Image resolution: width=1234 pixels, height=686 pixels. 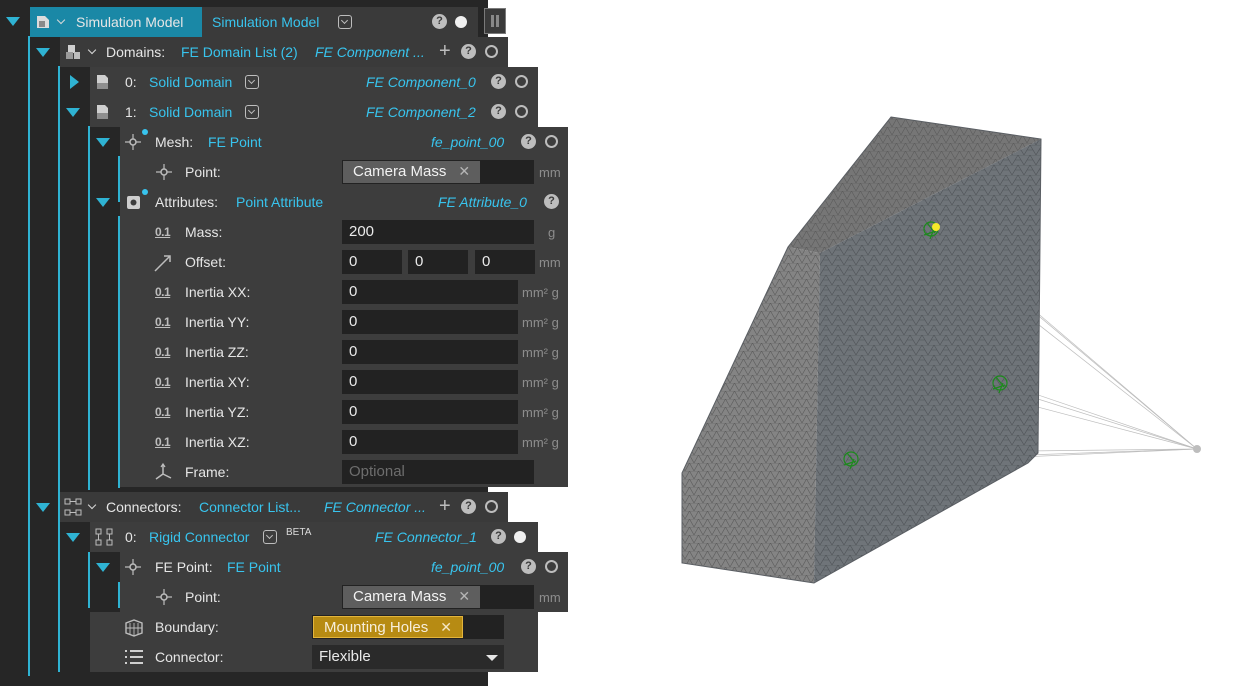 I want to click on domain-0-row: 0: Solid Domain FE Component_0 ?, so click(x=314, y=82).